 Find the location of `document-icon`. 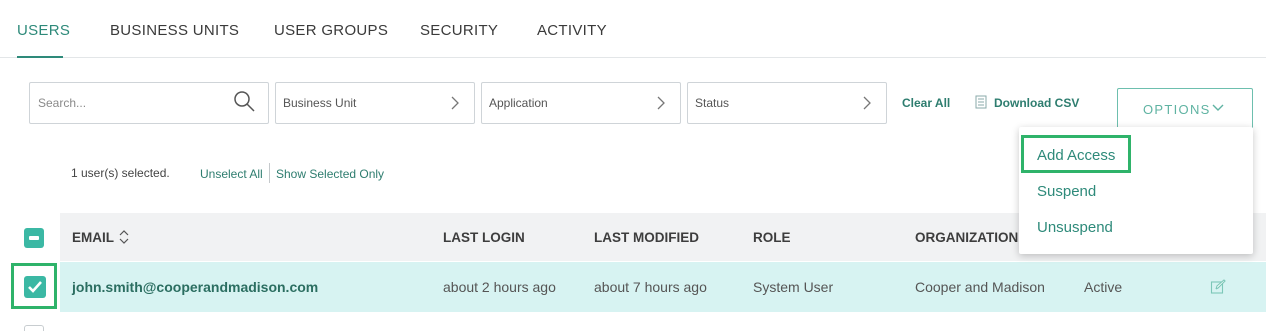

document-icon is located at coordinates (981, 102).